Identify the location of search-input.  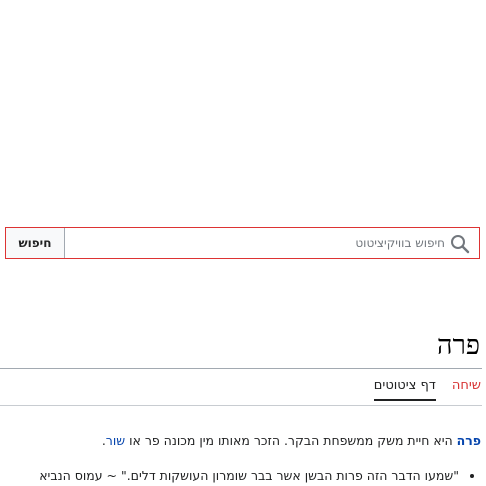
(272, 243).